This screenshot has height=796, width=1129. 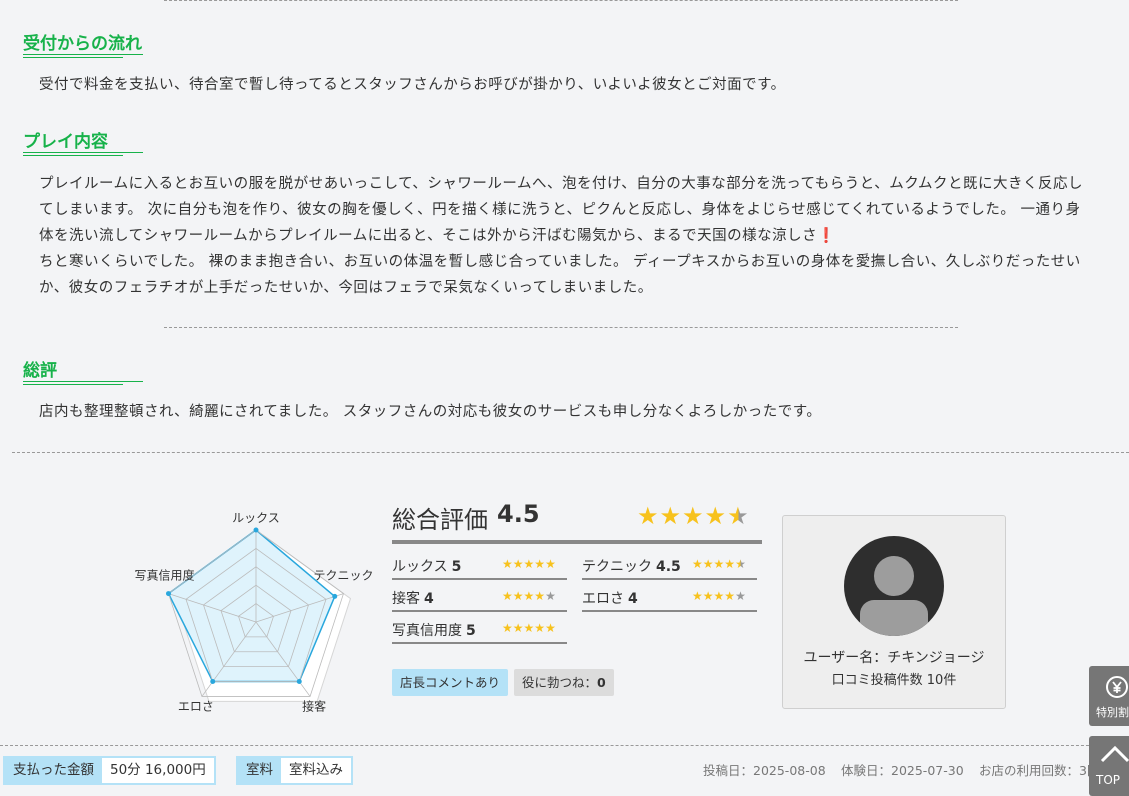 What do you see at coordinates (40, 371) in the screenshot?
I see `heading-summary-text: 総評` at bounding box center [40, 371].